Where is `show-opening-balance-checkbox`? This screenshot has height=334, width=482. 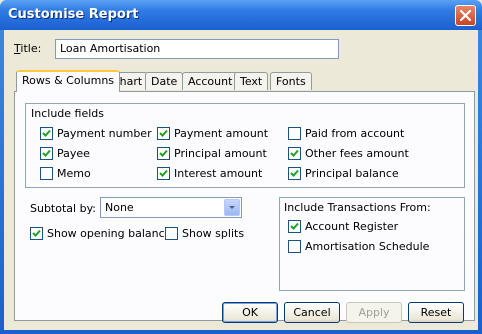 show-opening-balance-checkbox is located at coordinates (36, 233).